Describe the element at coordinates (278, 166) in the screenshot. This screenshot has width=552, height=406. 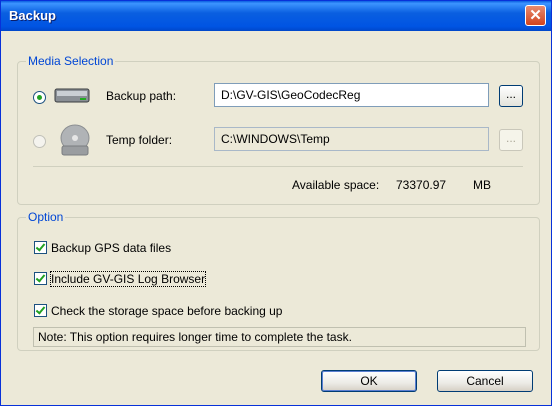
I see `separator` at that location.